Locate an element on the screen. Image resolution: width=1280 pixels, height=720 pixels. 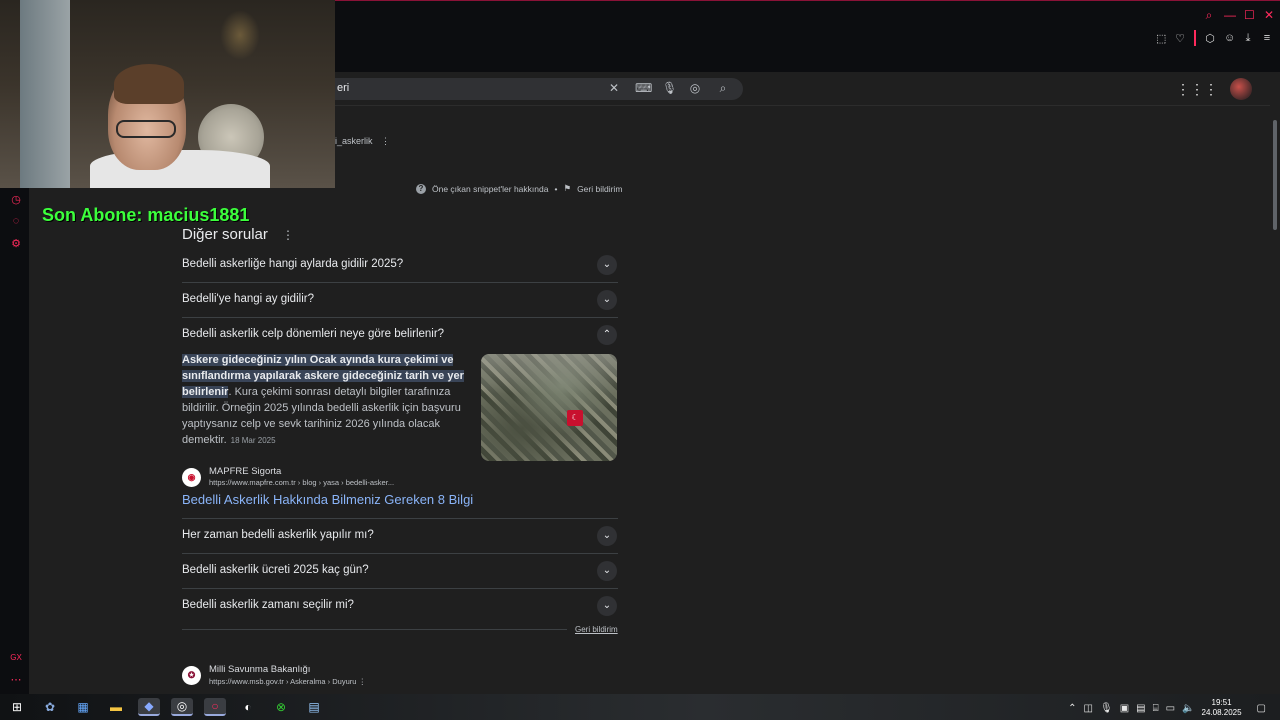
history-icon: ◷ is located at coordinates (16, 199).